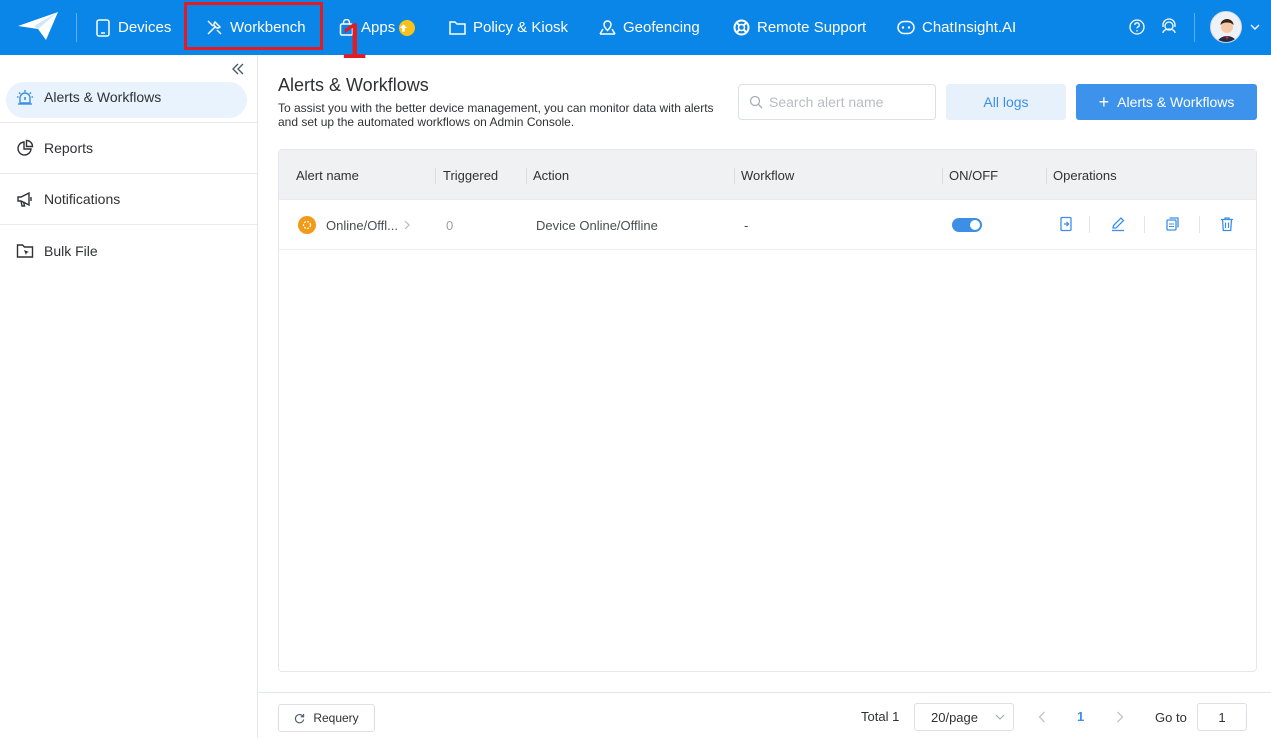 The image size is (1271, 738). I want to click on export-icon, so click(1066, 224).